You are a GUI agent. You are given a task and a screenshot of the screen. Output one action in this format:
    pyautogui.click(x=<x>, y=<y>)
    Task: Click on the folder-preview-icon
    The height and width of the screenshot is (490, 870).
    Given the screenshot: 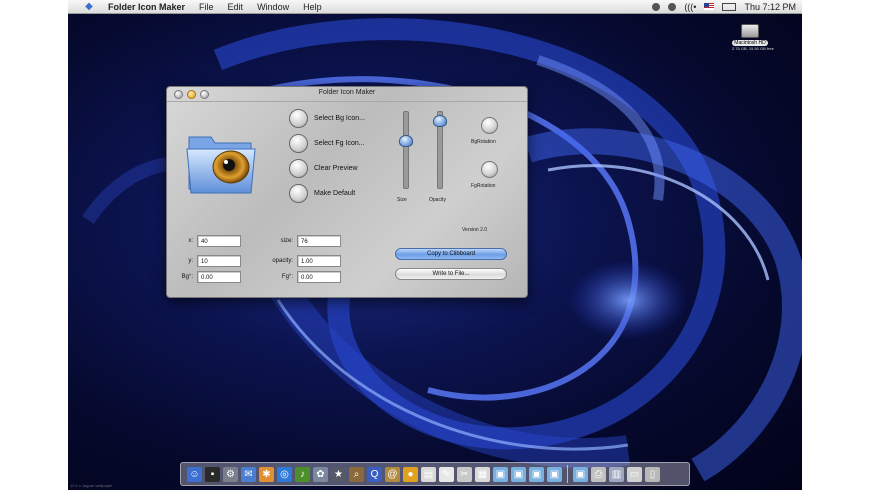 What is the action you would take?
    pyautogui.click(x=221, y=165)
    